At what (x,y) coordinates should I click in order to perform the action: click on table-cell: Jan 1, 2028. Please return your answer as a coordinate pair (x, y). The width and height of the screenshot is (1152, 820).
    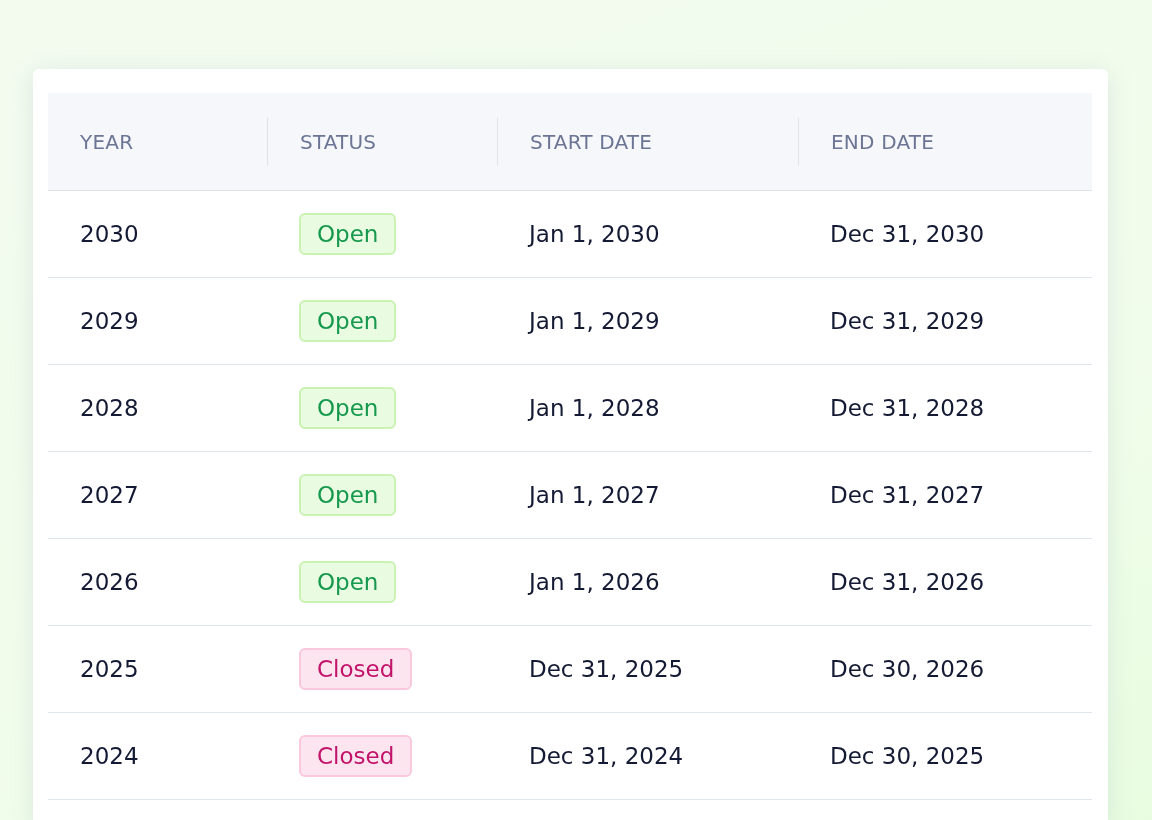
    Looking at the image, I should click on (594, 408).